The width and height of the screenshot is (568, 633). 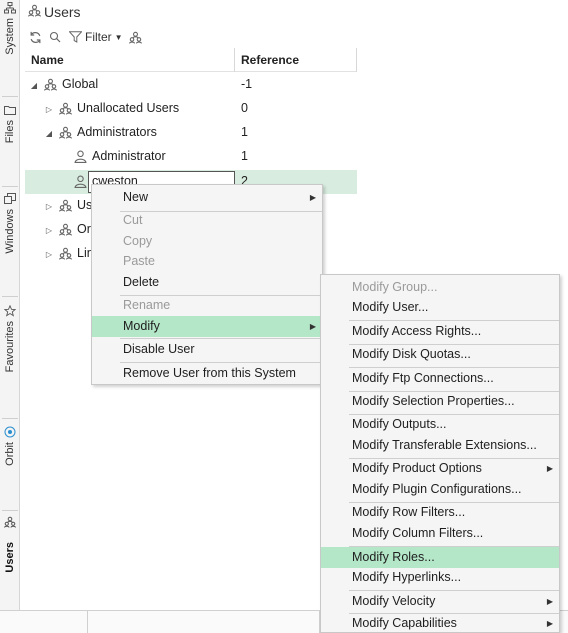 I want to click on row-name: Administrator, so click(x=129, y=156).